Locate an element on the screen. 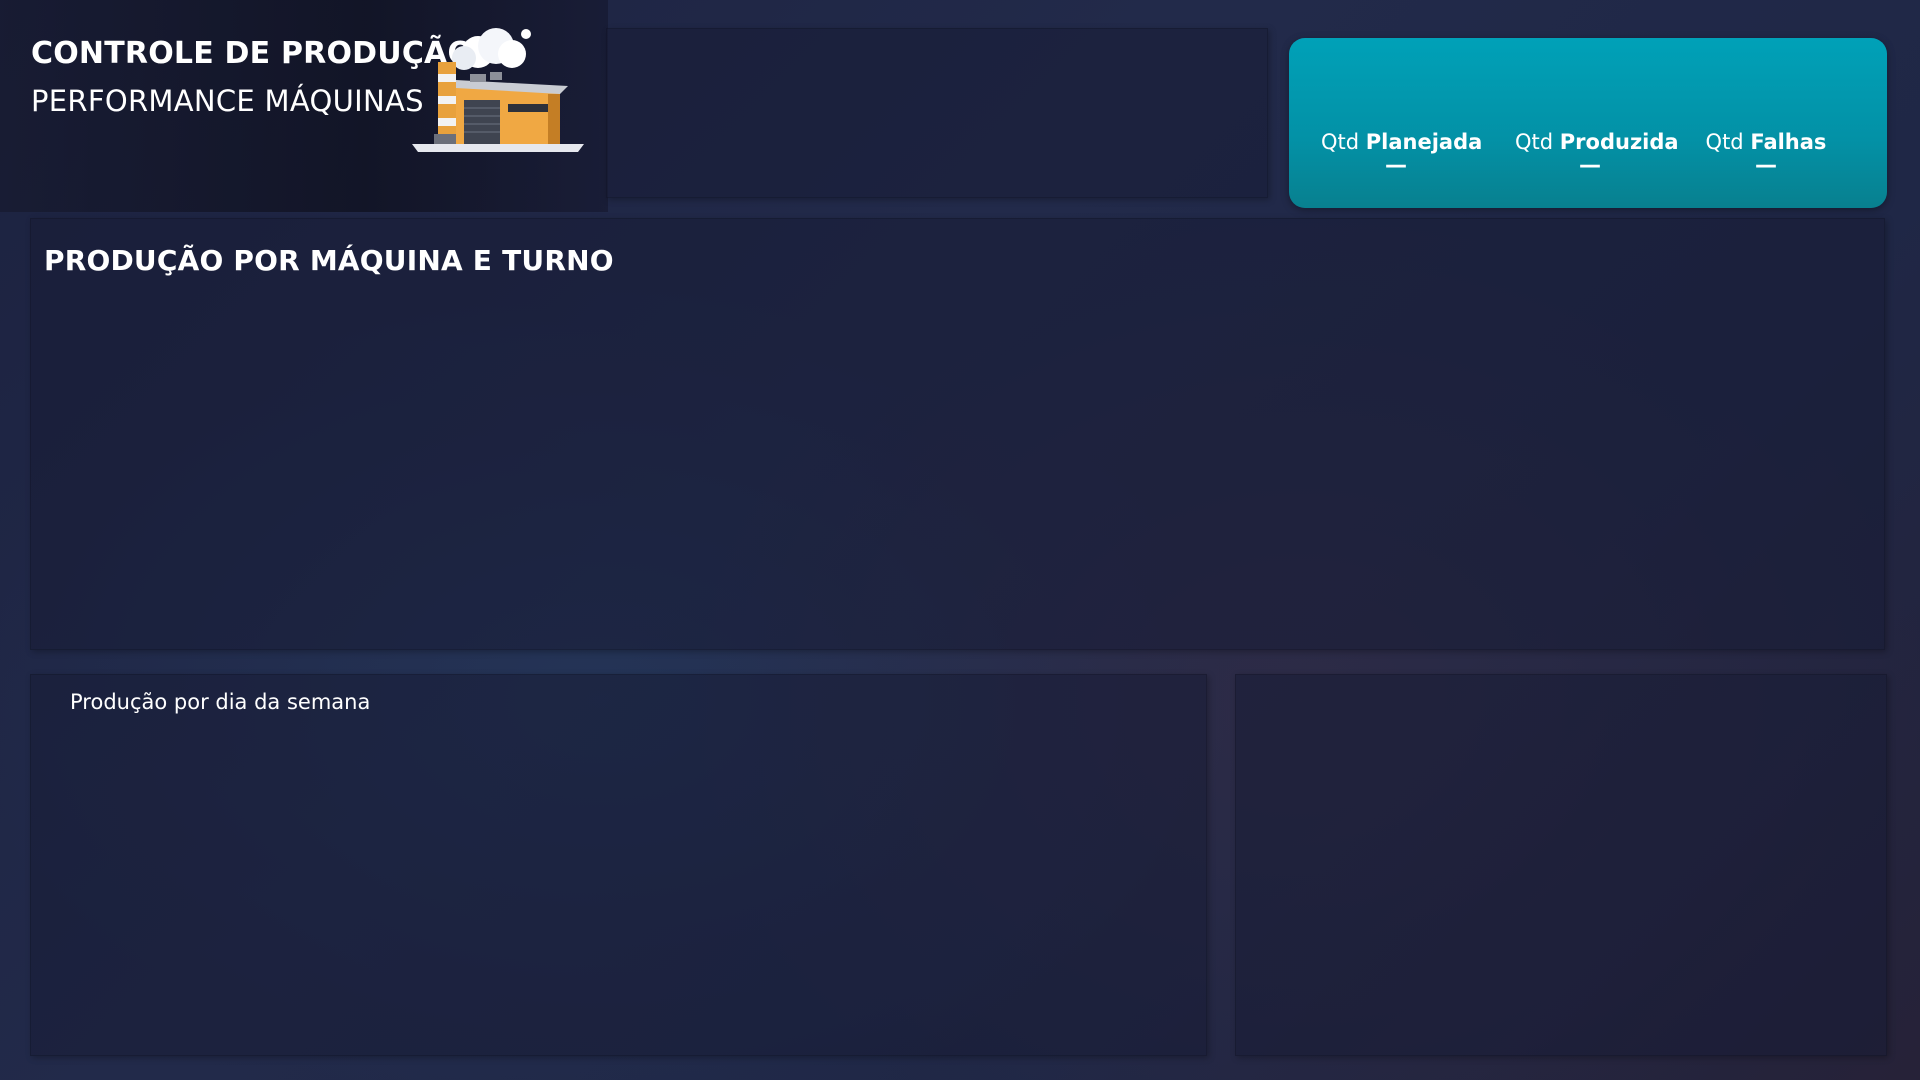 This screenshot has width=1920, height=1080. kpi-label: Falhas is located at coordinates (1788, 142).